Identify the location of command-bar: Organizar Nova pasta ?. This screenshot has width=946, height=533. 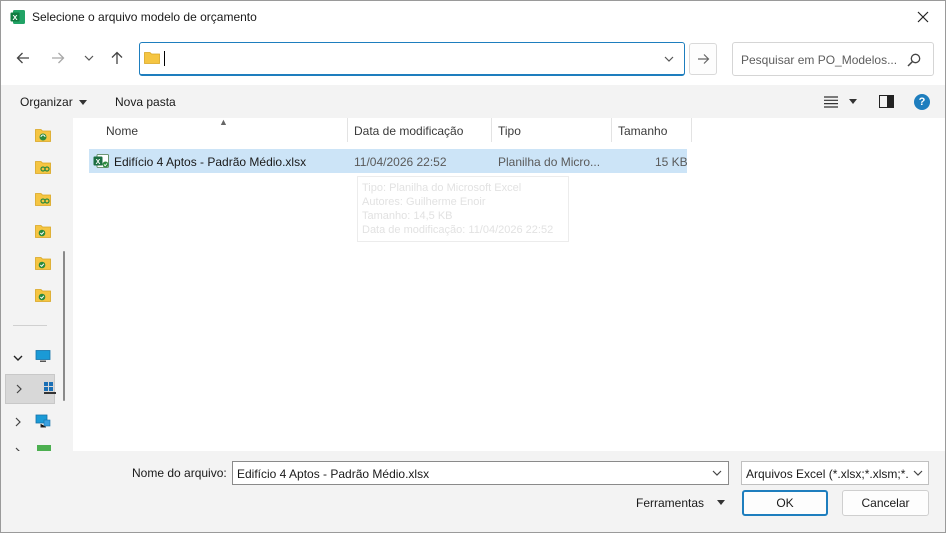
(473, 101).